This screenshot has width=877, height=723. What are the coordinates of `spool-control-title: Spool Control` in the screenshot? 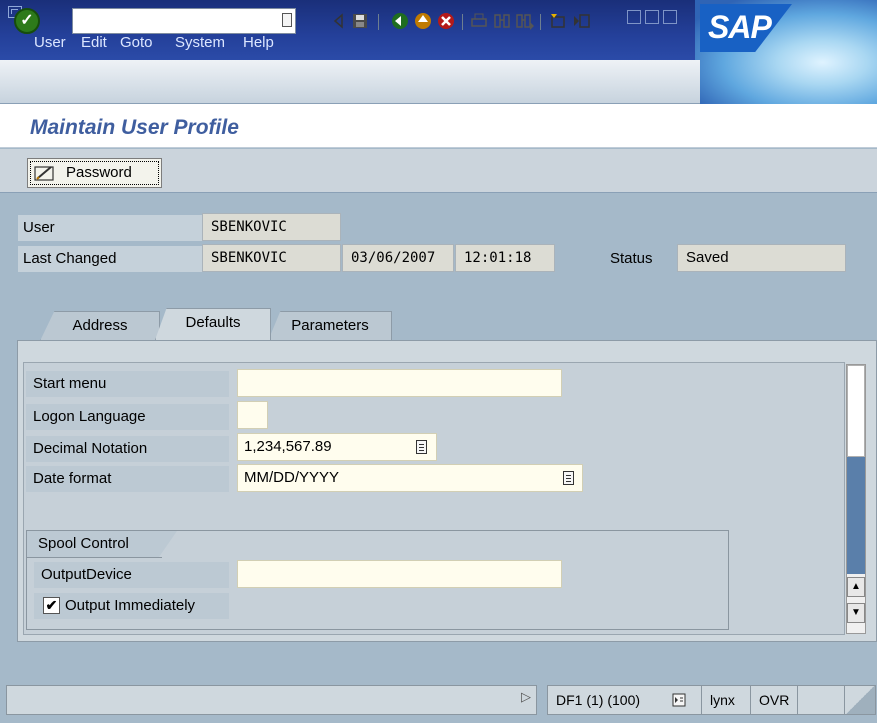 It's located at (102, 544).